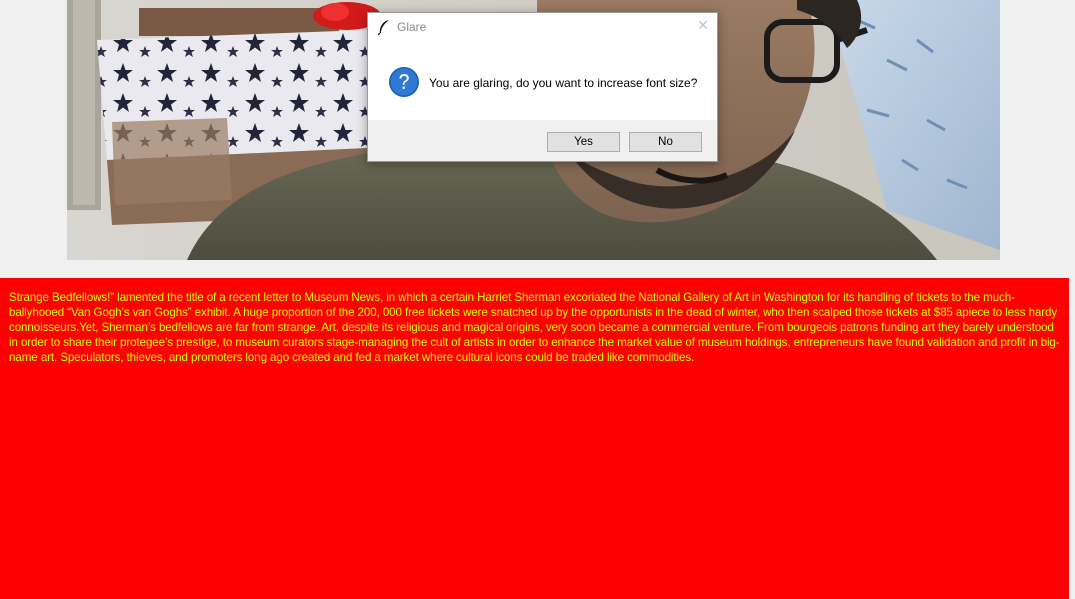  Describe the element at coordinates (412, 27) in the screenshot. I see `dialog-title: Glare` at that location.